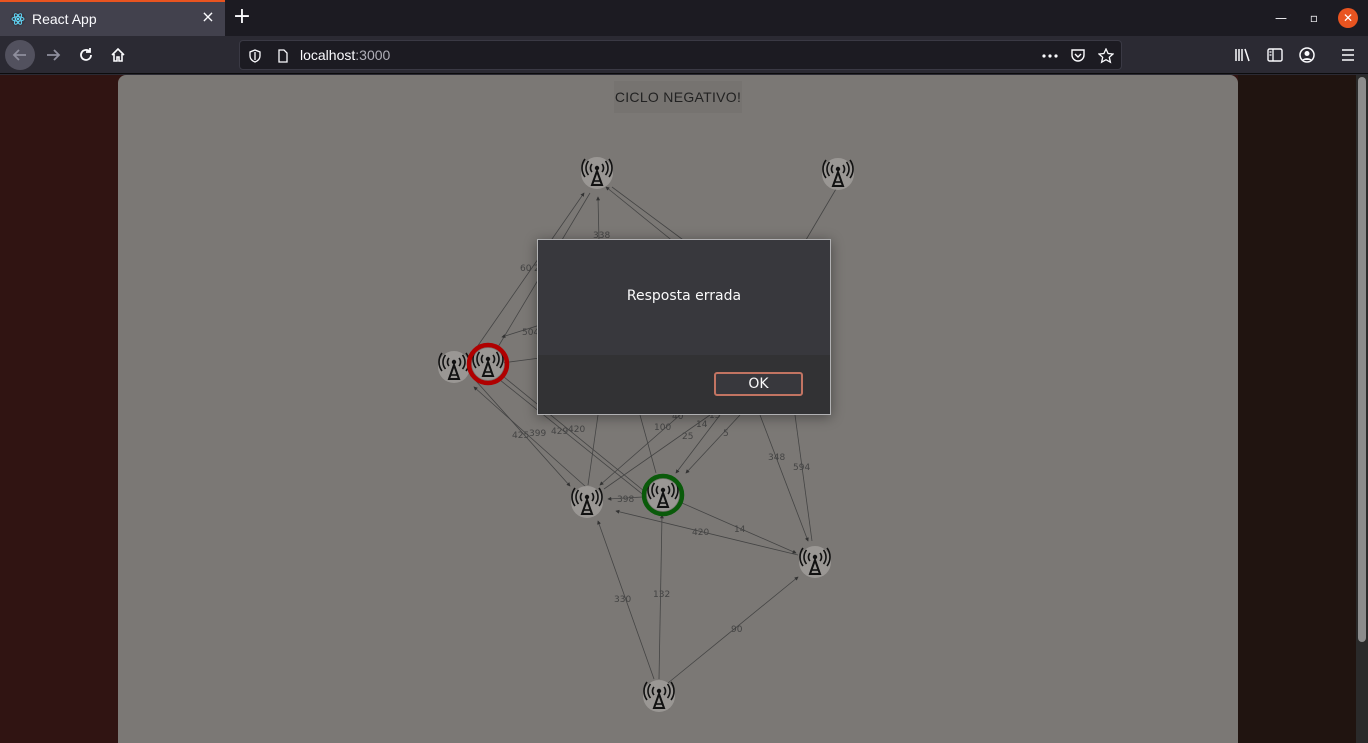 The image size is (1368, 743). Describe the element at coordinates (283, 56) in the screenshot. I see `page-icon` at that location.